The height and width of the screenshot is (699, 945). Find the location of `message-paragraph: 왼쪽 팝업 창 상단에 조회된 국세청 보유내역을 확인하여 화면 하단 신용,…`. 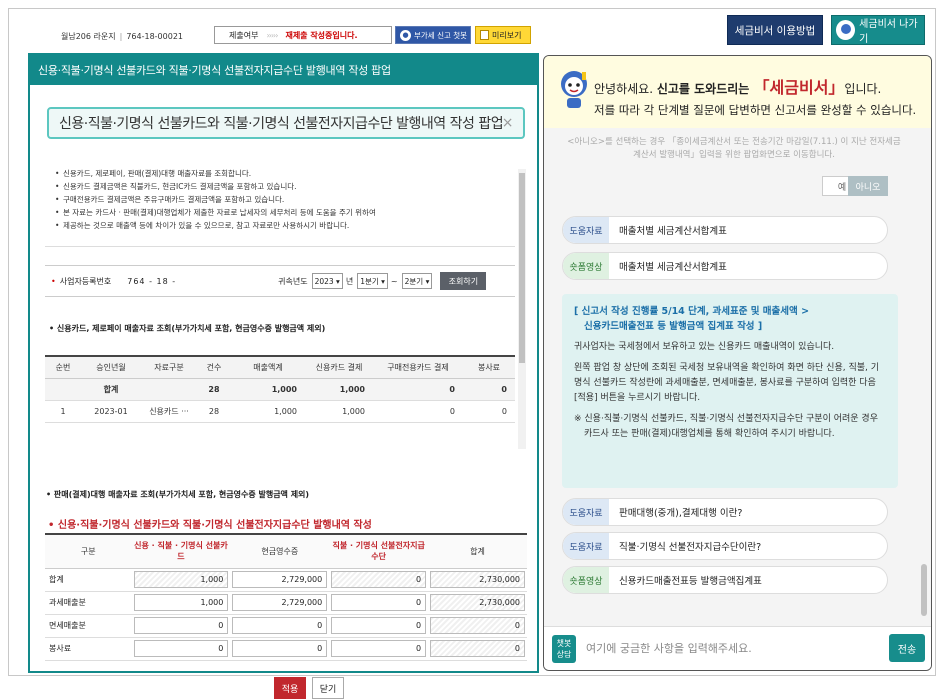

message-paragraph: 왼쪽 팝업 창 상단에 조회된 국세청 보유내역을 확인하여 화면 하단 신용,… is located at coordinates (727, 383).